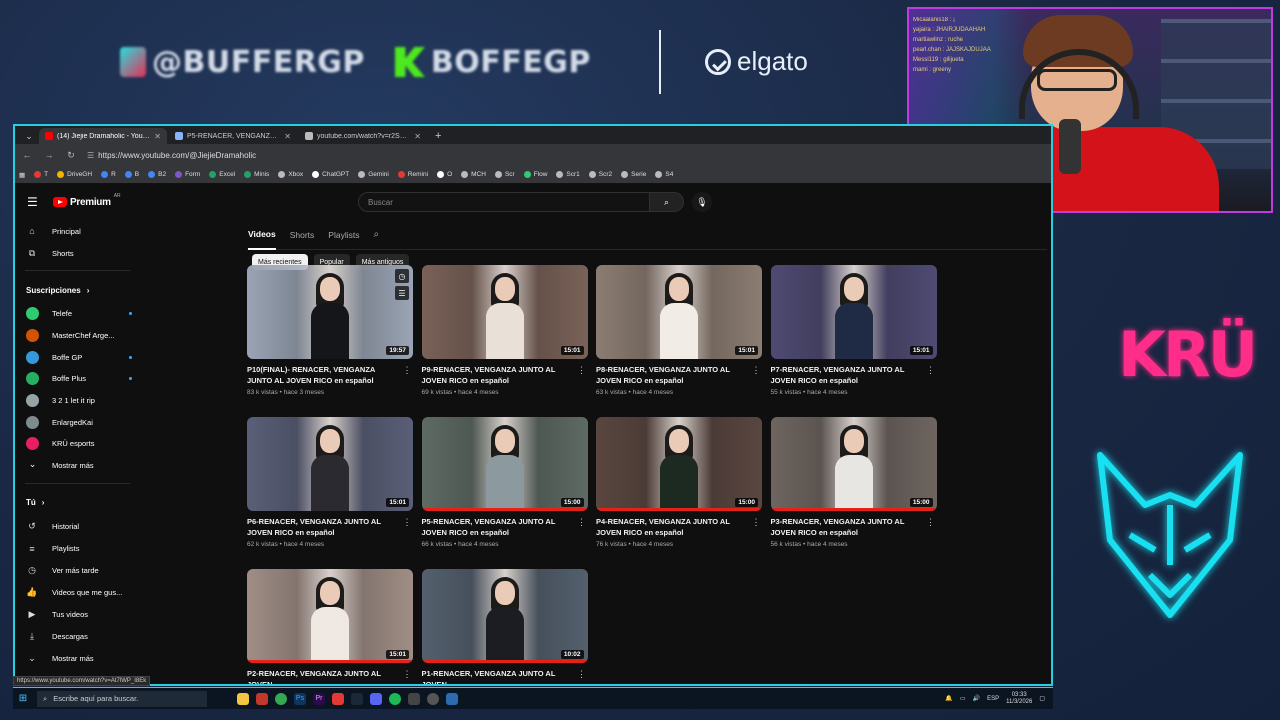 This screenshot has height=720, width=1280. Describe the element at coordinates (664, 174) in the screenshot. I see `bookmark-item: S4` at that location.